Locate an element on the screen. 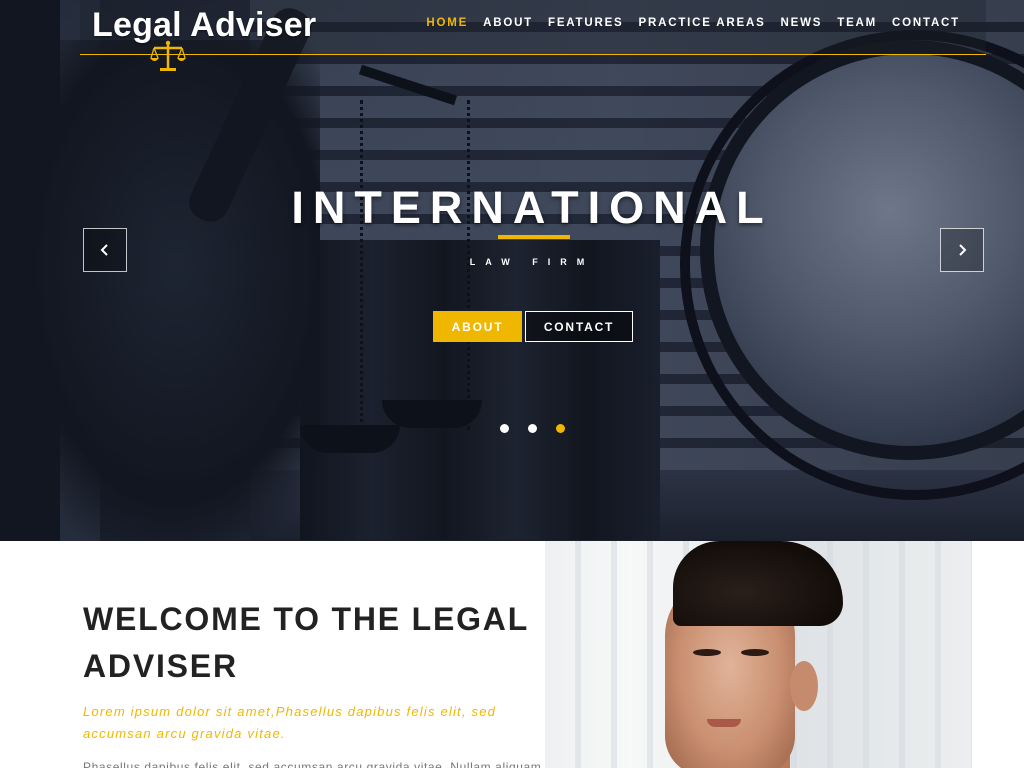 The width and height of the screenshot is (1024, 768). portrait-hair is located at coordinates (758, 583).